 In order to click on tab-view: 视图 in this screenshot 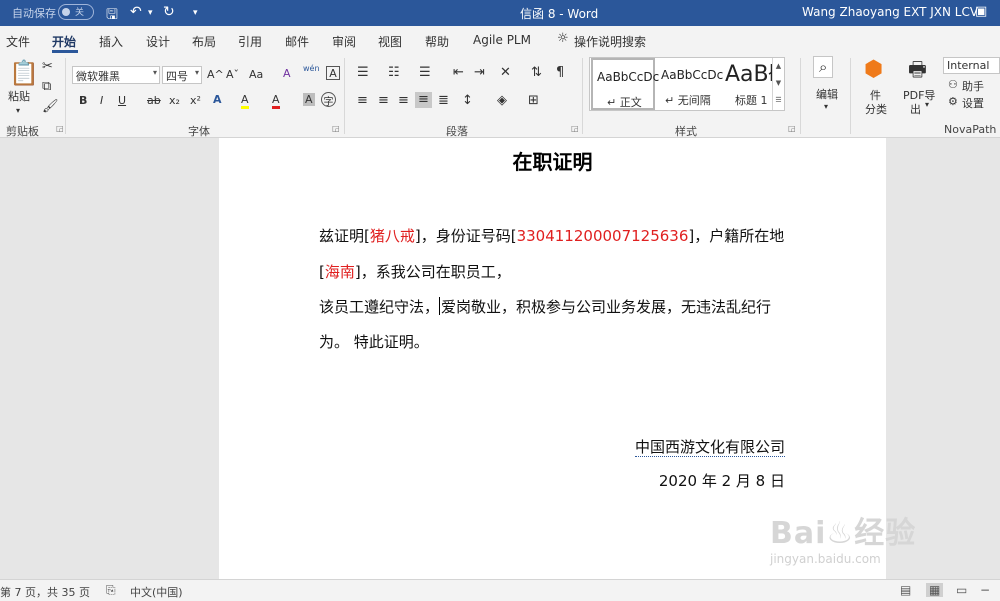, I will do `click(390, 41)`.